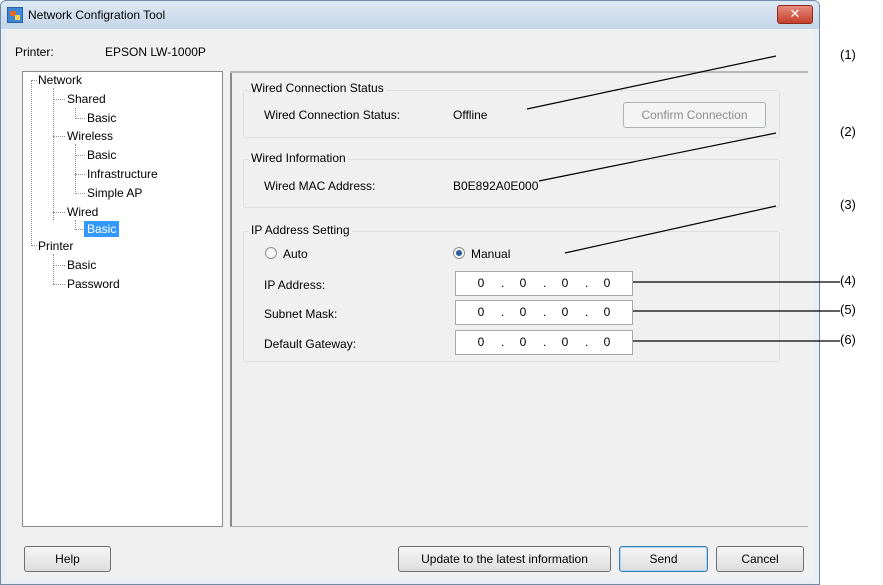 Image resolution: width=883 pixels, height=585 pixels. Describe the element at coordinates (848, 204) in the screenshot. I see `callout-label-3: (3)` at that location.